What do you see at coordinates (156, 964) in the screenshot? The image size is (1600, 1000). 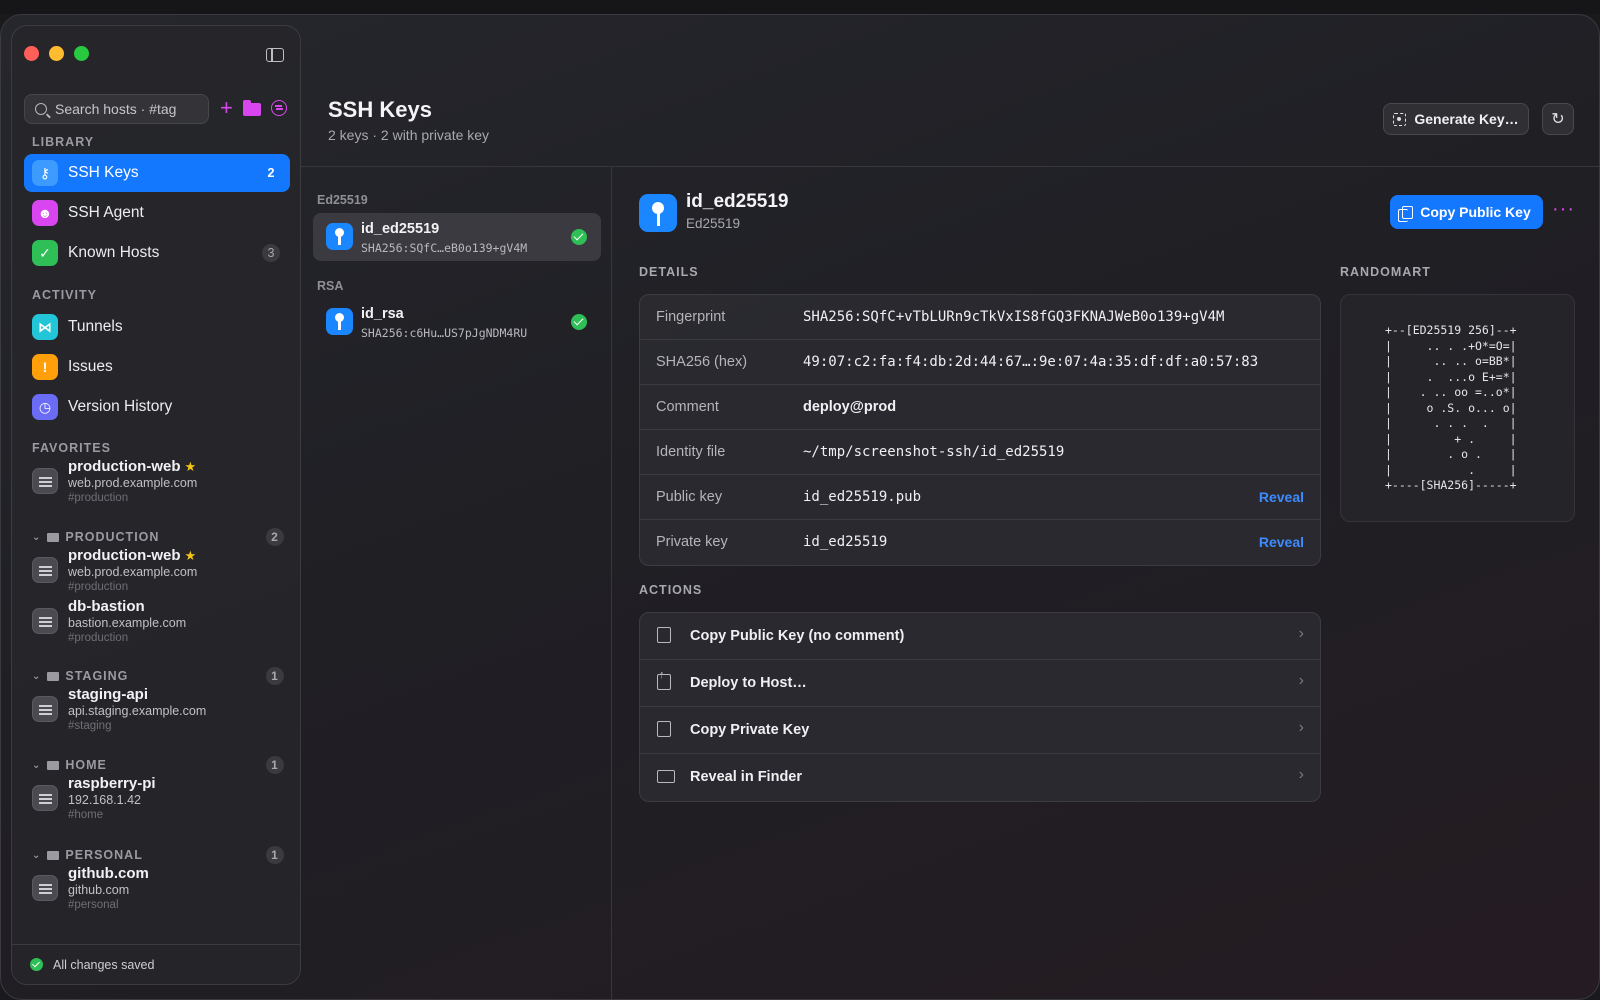 I see `status-bar: All changes saved` at bounding box center [156, 964].